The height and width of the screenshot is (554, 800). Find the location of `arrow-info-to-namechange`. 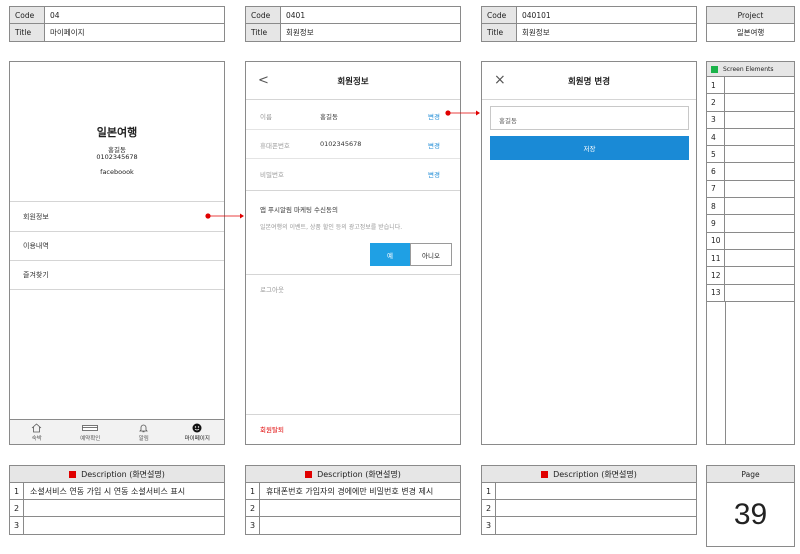

arrow-info-to-namechange is located at coordinates (462, 113).